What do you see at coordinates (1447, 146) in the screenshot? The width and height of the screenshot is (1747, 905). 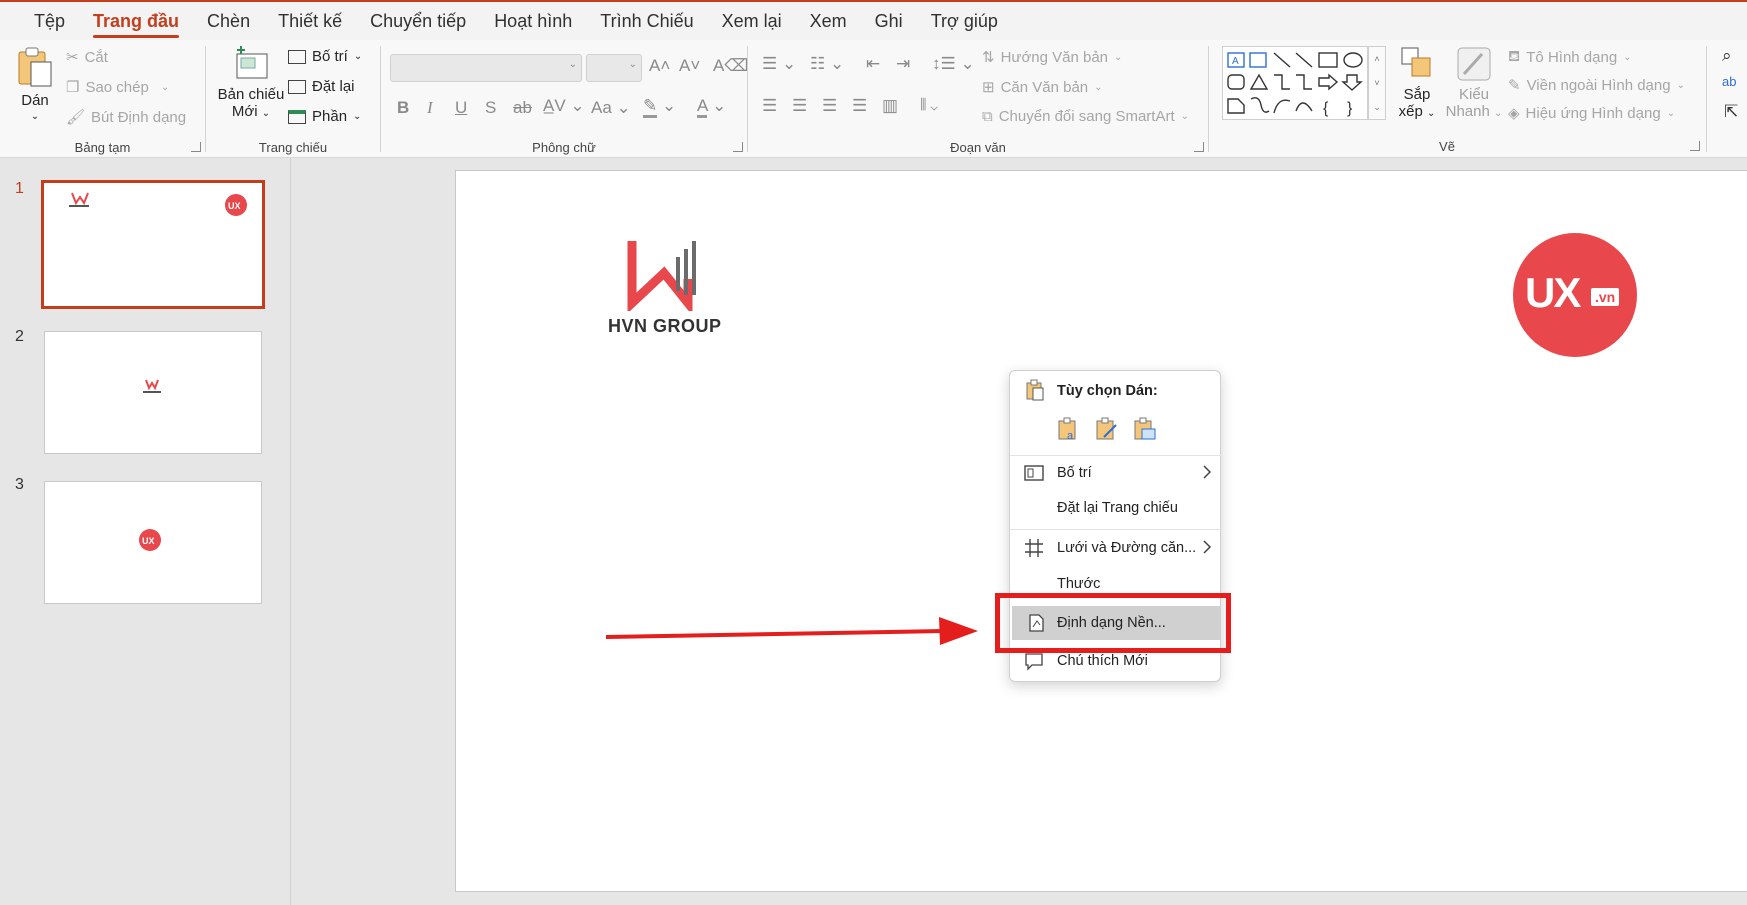 I see `drawing-group-label: Vẽ` at bounding box center [1447, 146].